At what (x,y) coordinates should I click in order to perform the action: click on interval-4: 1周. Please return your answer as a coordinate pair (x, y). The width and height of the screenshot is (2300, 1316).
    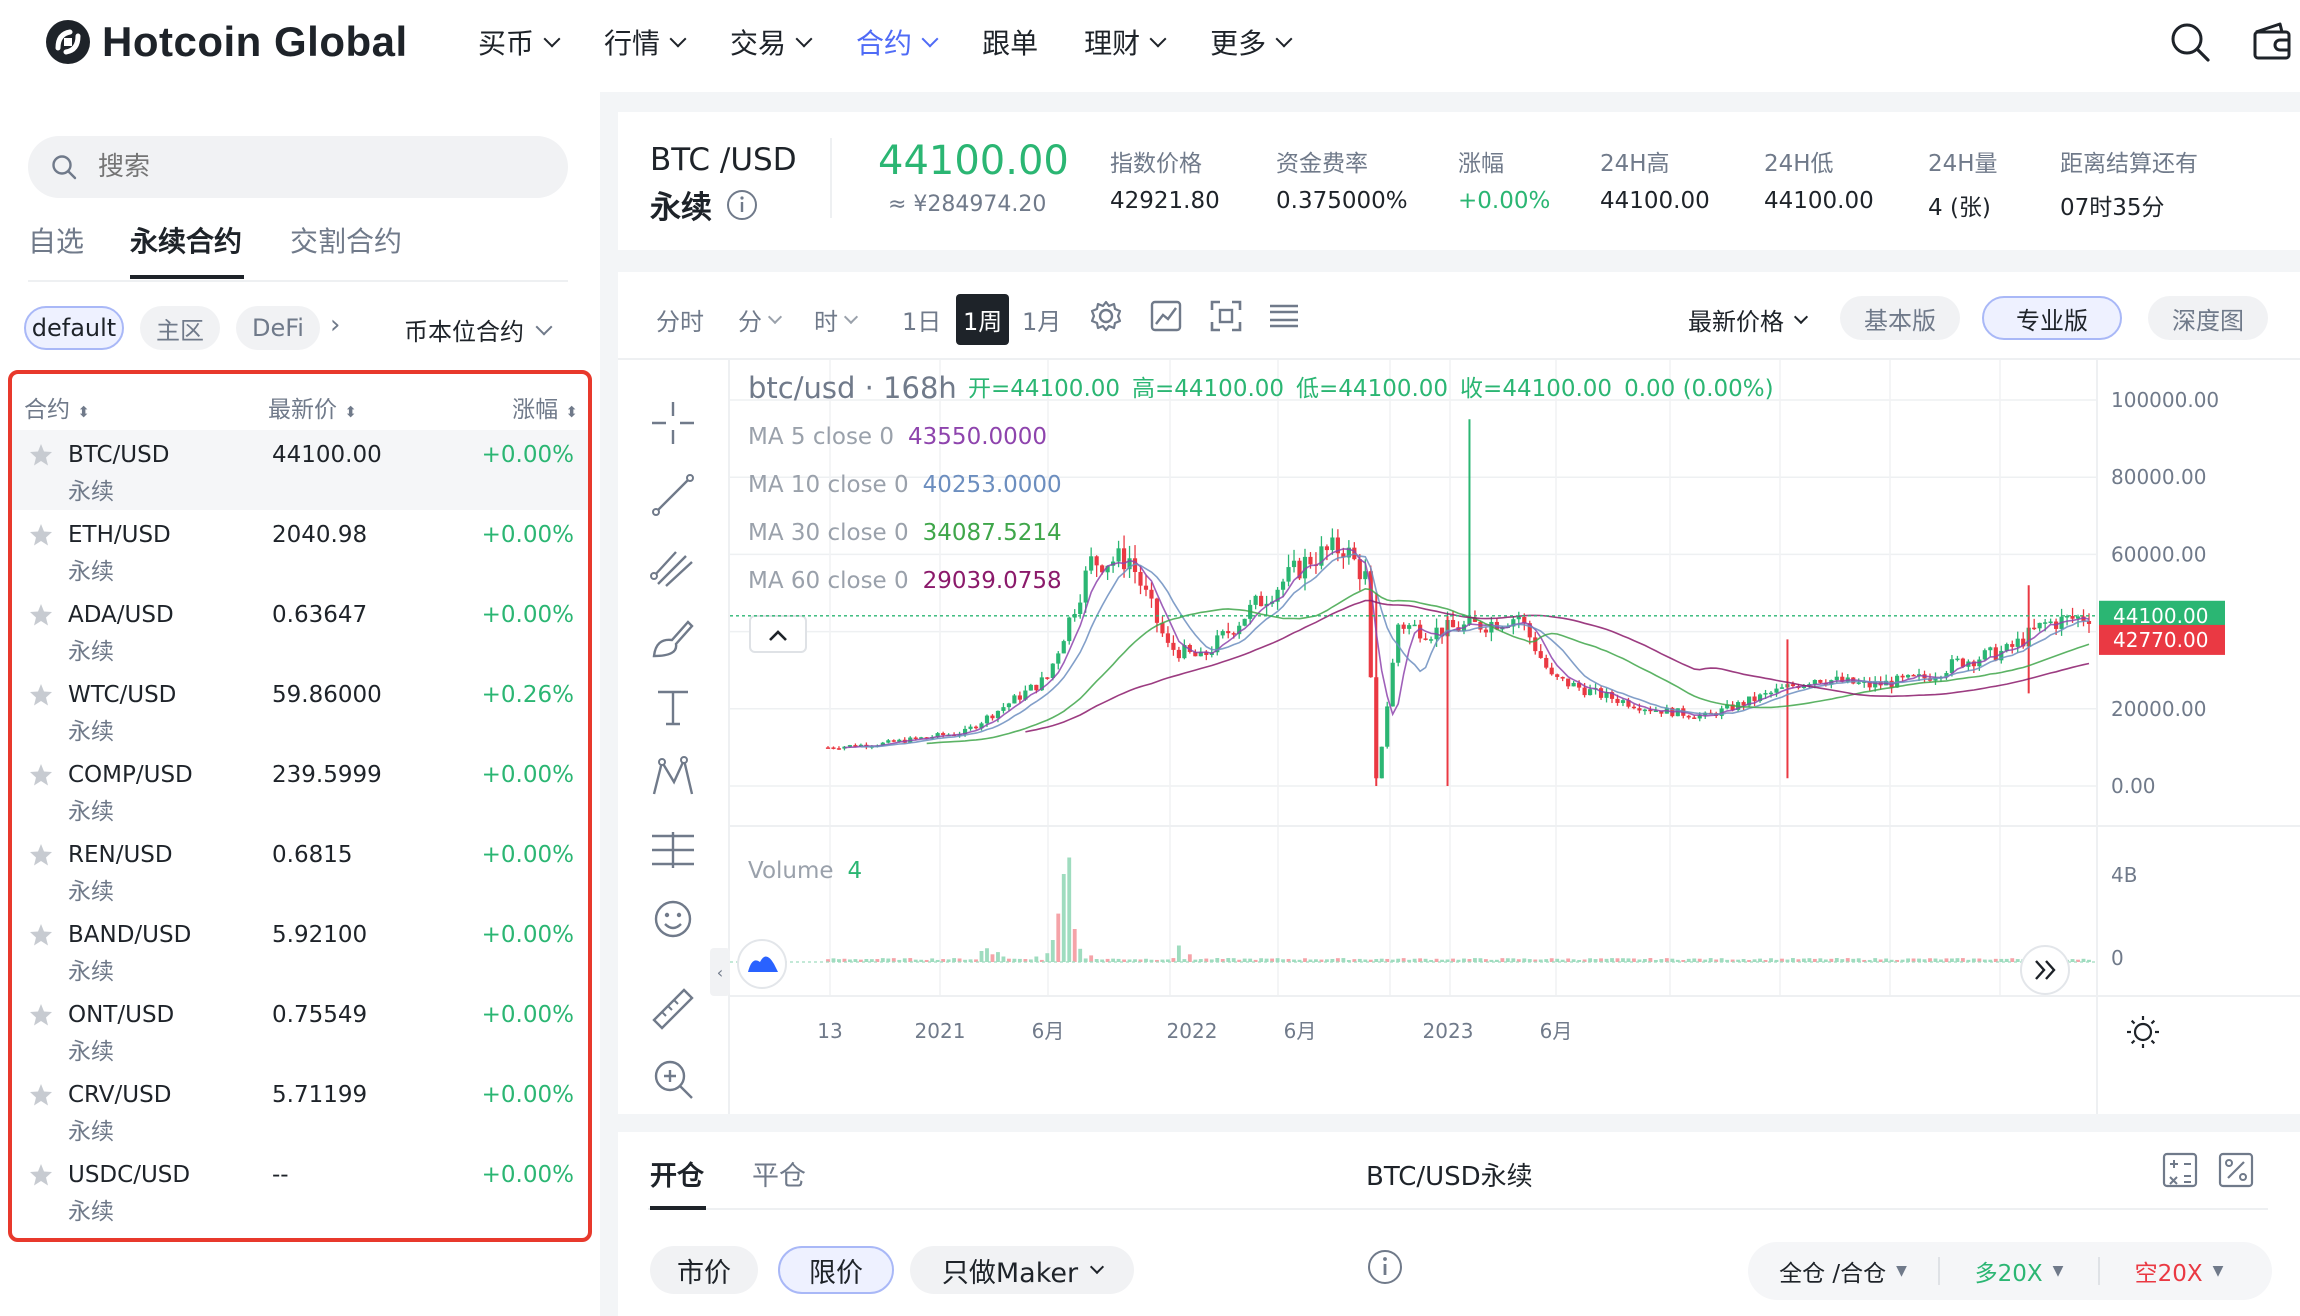
    Looking at the image, I should click on (983, 319).